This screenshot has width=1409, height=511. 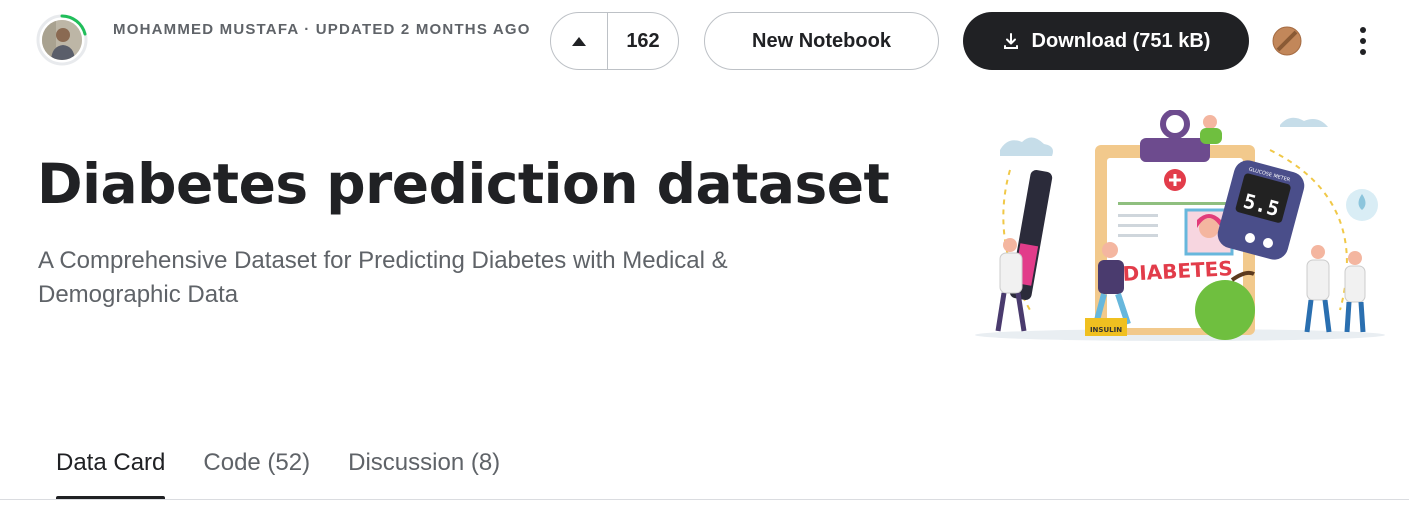 I want to click on dataset-title: Diabetes prediction dataset, so click(x=463, y=184).